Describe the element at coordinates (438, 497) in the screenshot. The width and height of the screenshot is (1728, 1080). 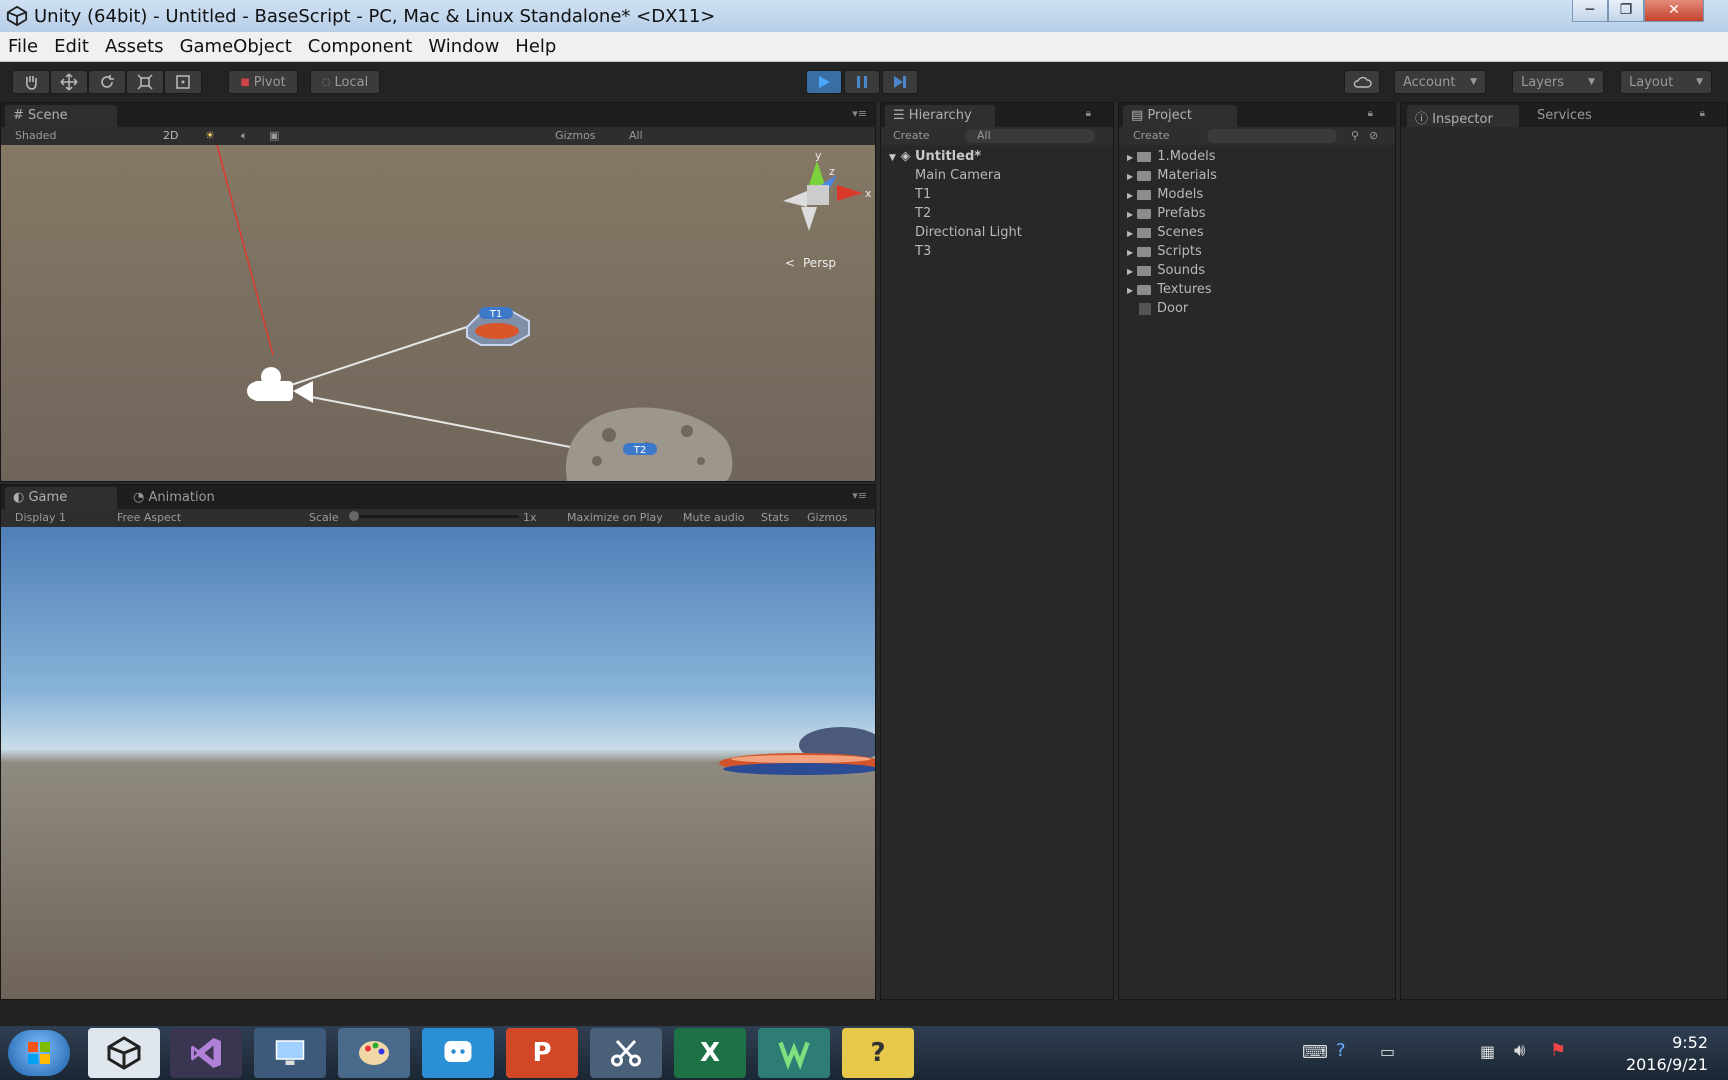
I see `game-tabbar: ◐ Game ◔ Animation ▾≡` at that location.